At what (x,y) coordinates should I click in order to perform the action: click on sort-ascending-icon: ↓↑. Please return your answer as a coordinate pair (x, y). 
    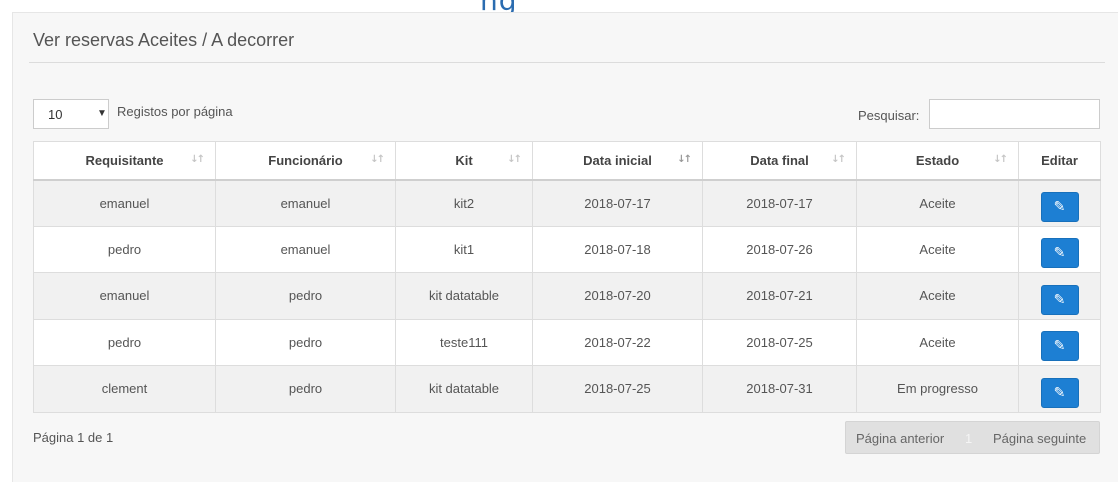
    Looking at the image, I should click on (684, 159).